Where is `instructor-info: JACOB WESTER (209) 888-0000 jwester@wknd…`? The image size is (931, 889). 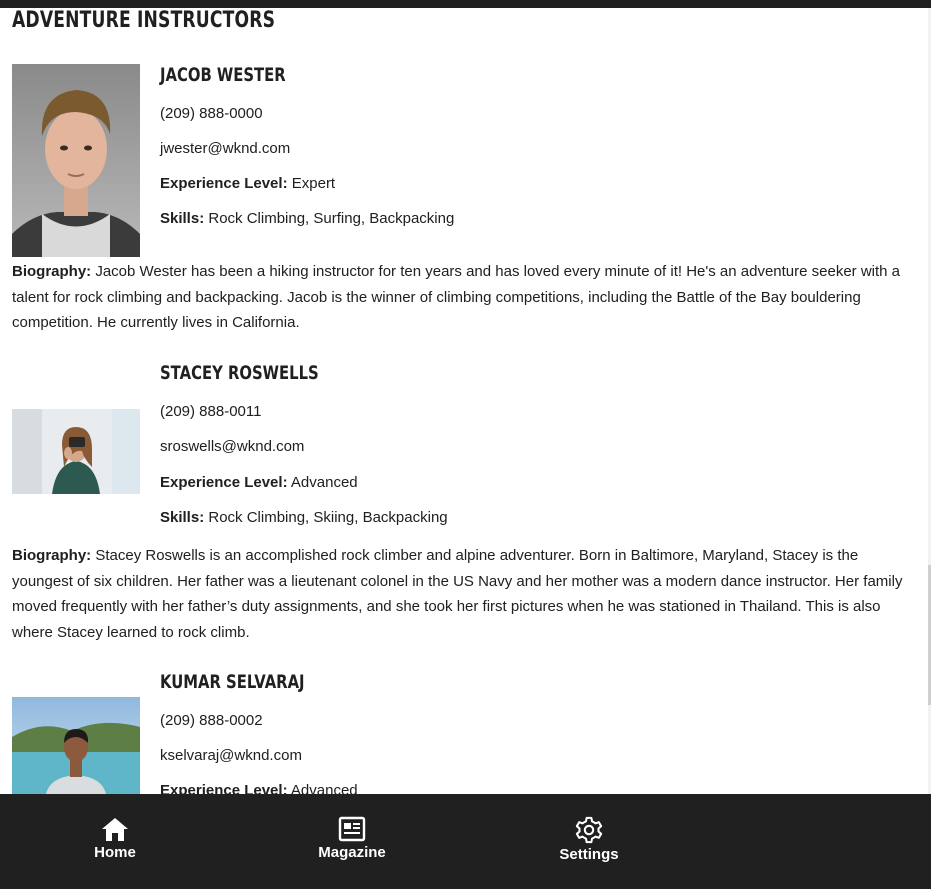 instructor-info: JACOB WESTER (209) 888-0000 jwester@wknd… is located at coordinates (530, 145).